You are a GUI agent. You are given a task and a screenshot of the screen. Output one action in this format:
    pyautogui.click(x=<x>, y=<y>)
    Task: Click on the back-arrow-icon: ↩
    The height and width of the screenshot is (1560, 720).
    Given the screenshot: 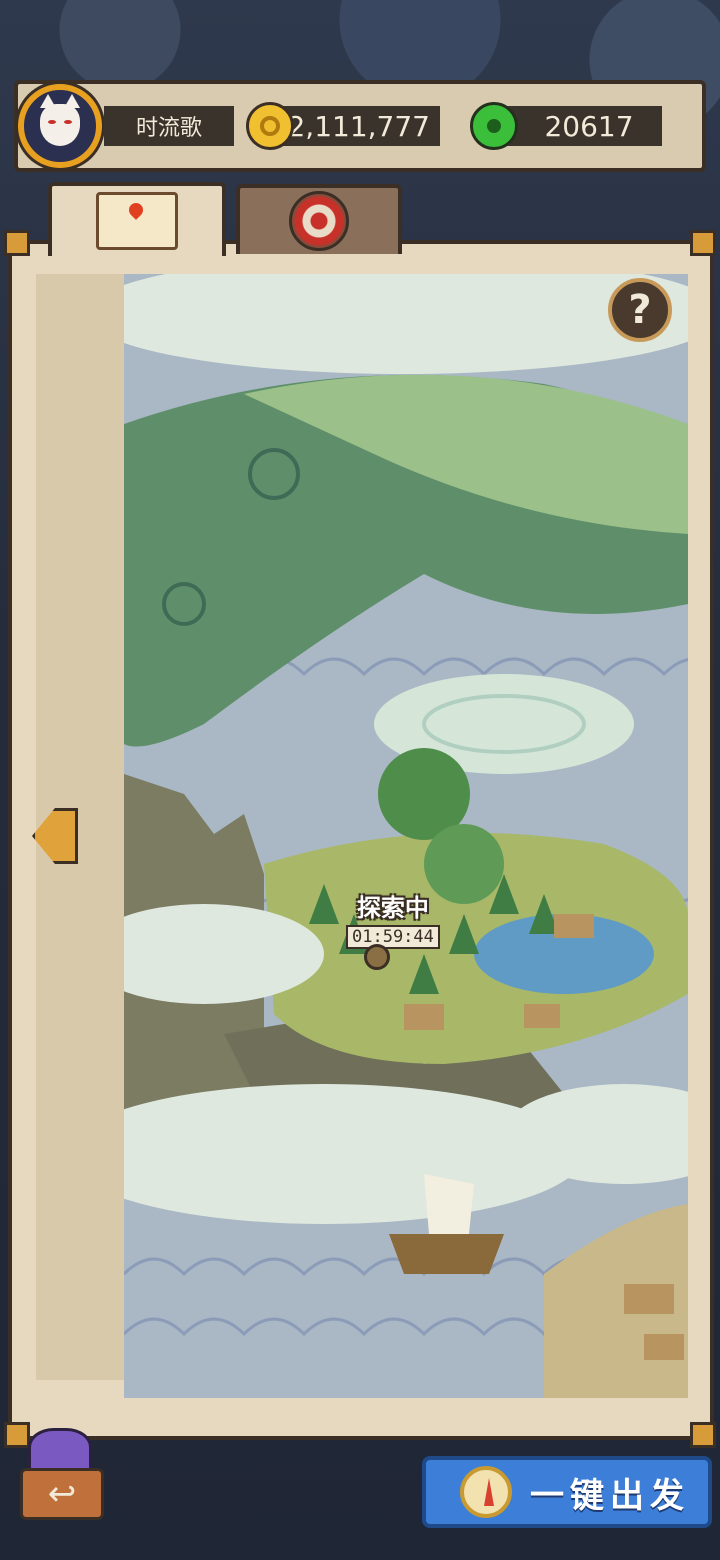 What is the action you would take?
    pyautogui.click(x=62, y=1494)
    